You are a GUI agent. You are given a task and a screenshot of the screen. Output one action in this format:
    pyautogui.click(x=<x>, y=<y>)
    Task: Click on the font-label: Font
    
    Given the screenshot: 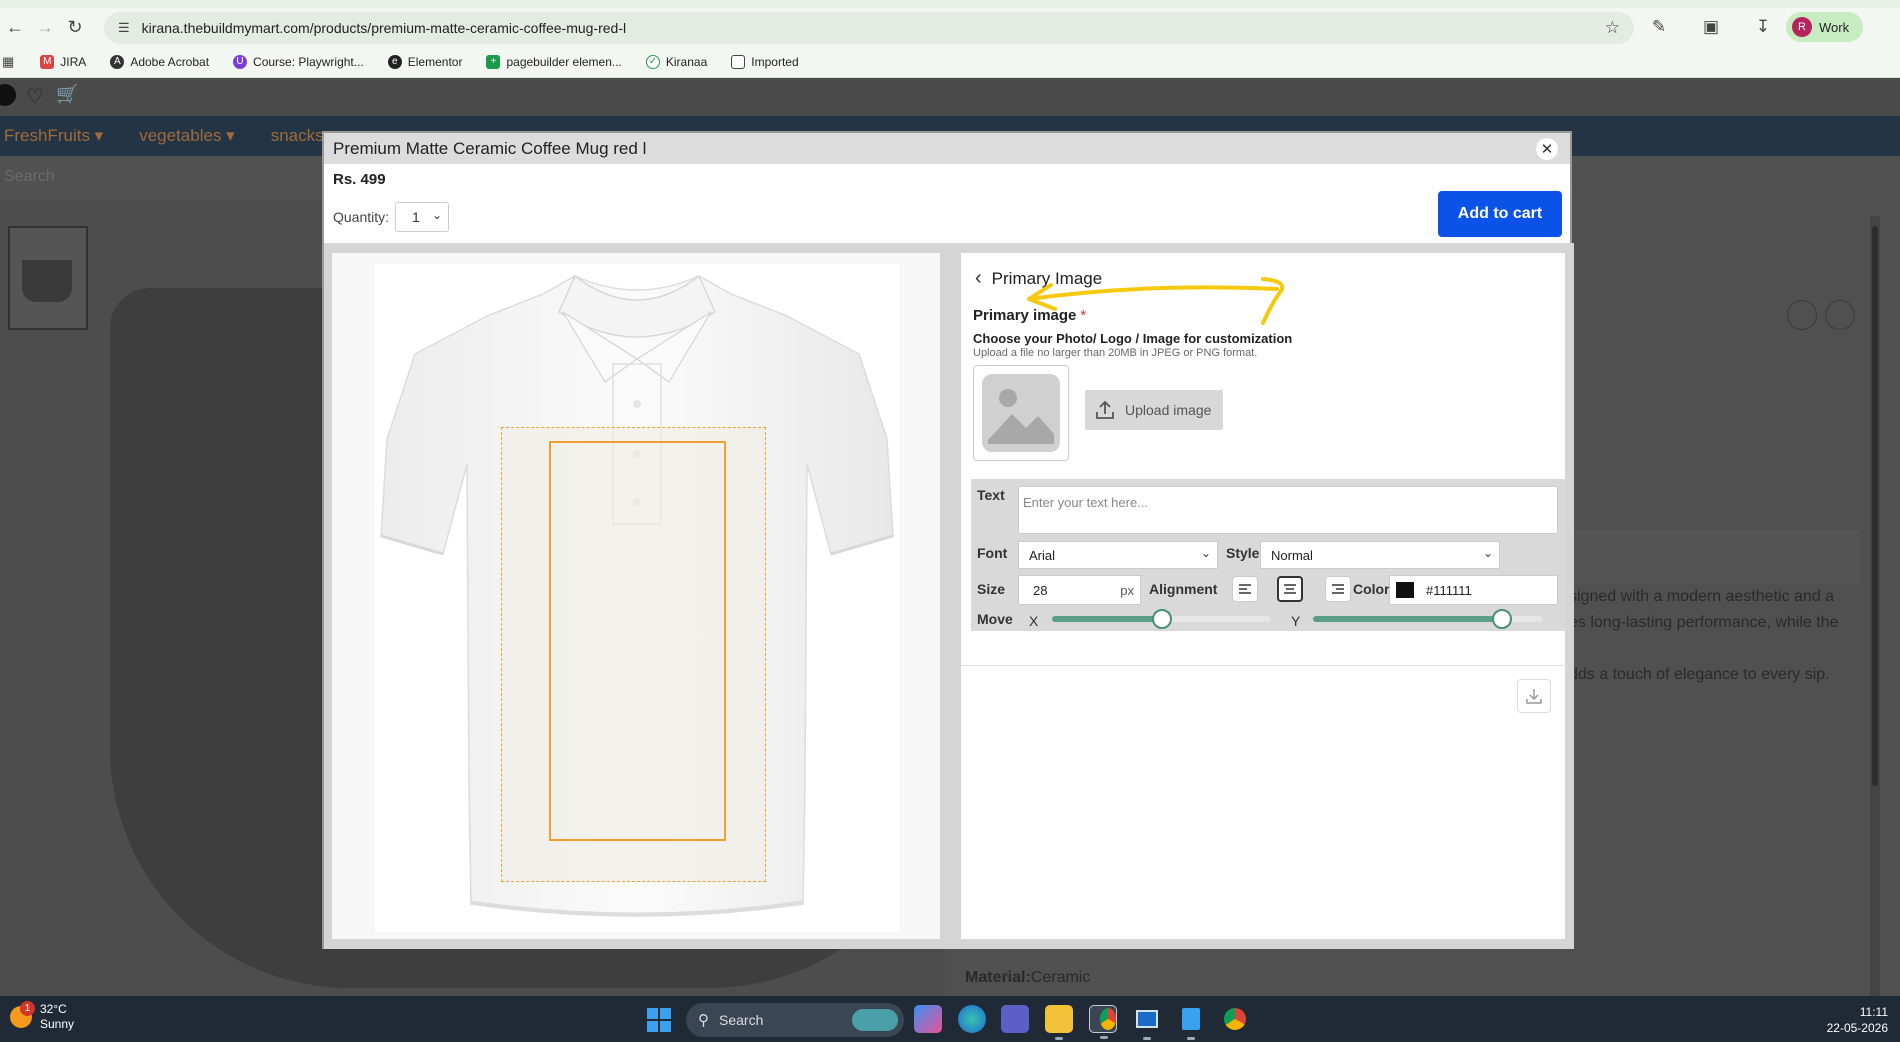 What is the action you would take?
    pyautogui.click(x=992, y=553)
    